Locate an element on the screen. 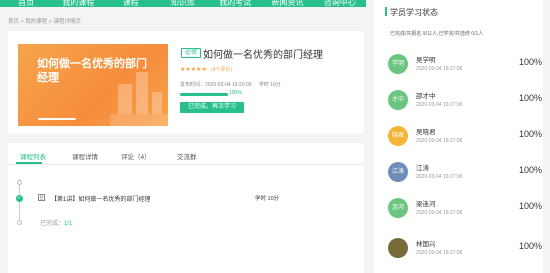 This screenshot has width=550, height=273. tab-comments: 评论（4） is located at coordinates (136, 156).